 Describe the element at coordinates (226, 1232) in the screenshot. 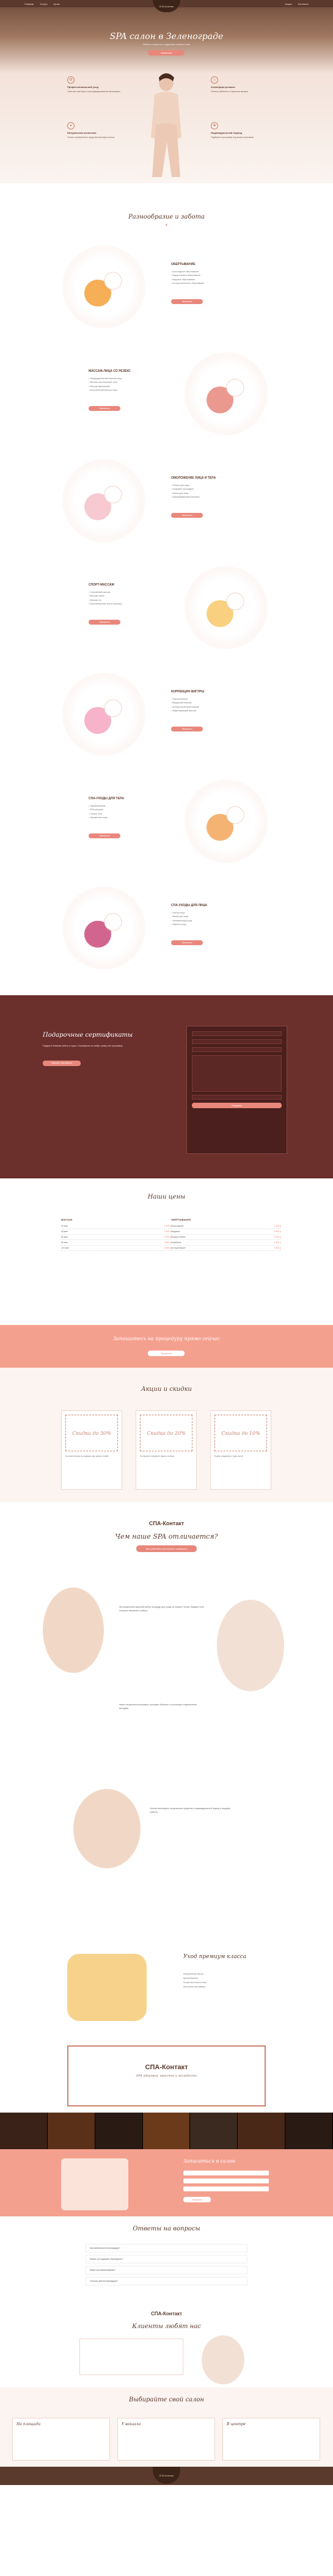

I see `price-row: Медовое 1 800 р` at that location.